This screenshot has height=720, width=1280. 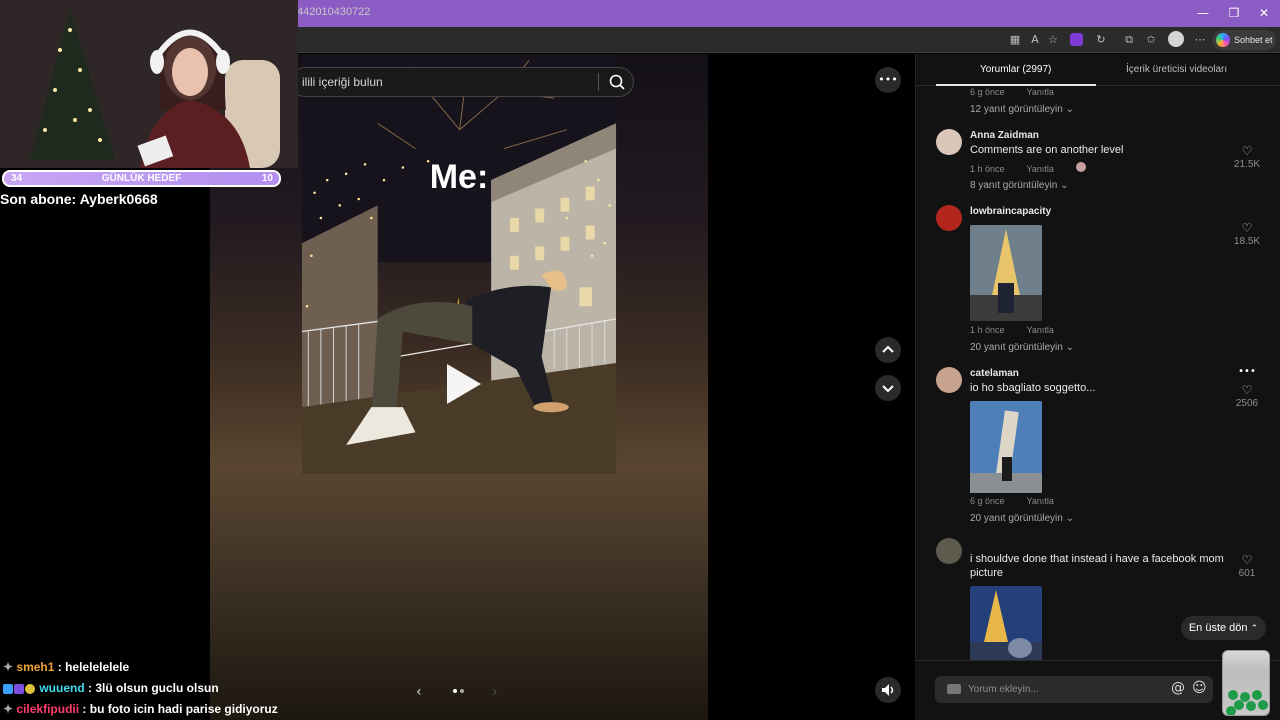 What do you see at coordinates (1178, 688) in the screenshot?
I see `mention-icon: @` at bounding box center [1178, 688].